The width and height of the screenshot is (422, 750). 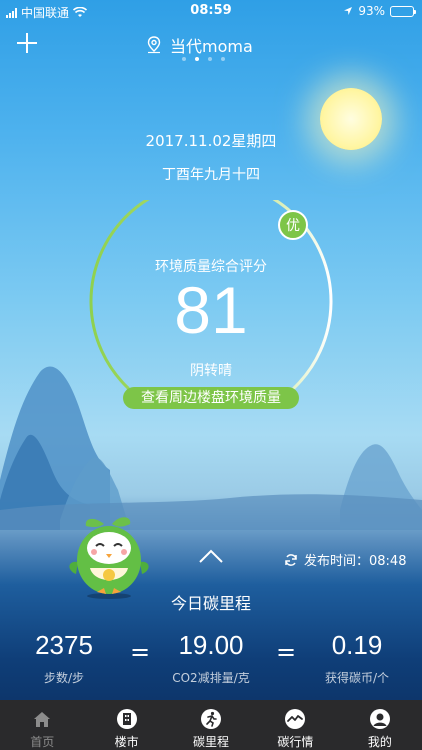 I want to click on tab-mine: 我的, so click(x=380, y=725).